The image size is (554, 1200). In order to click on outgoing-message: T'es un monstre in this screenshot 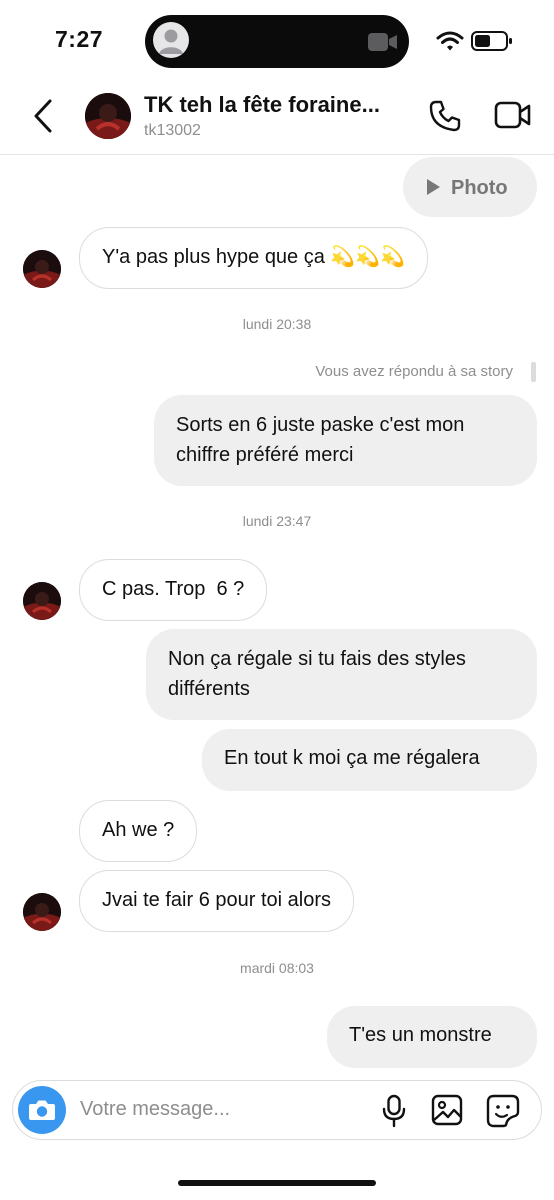, I will do `click(432, 1037)`.